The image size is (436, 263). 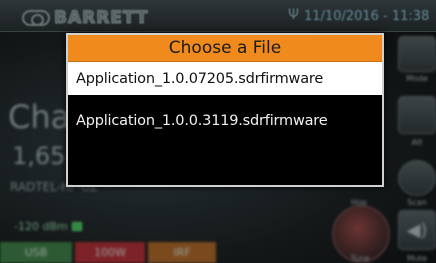 What do you see at coordinates (417, 202) in the screenshot?
I see `scan-button-label: Scan` at bounding box center [417, 202].